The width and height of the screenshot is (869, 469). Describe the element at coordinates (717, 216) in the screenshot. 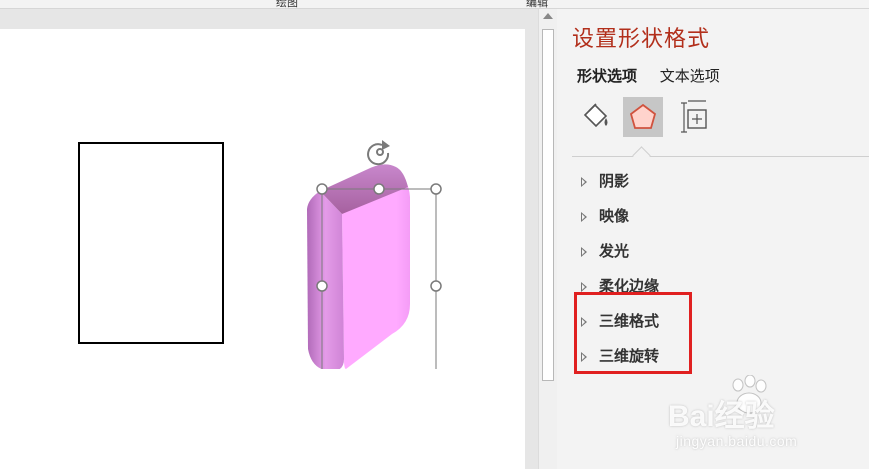

I see `section-reflection: 映像` at that location.